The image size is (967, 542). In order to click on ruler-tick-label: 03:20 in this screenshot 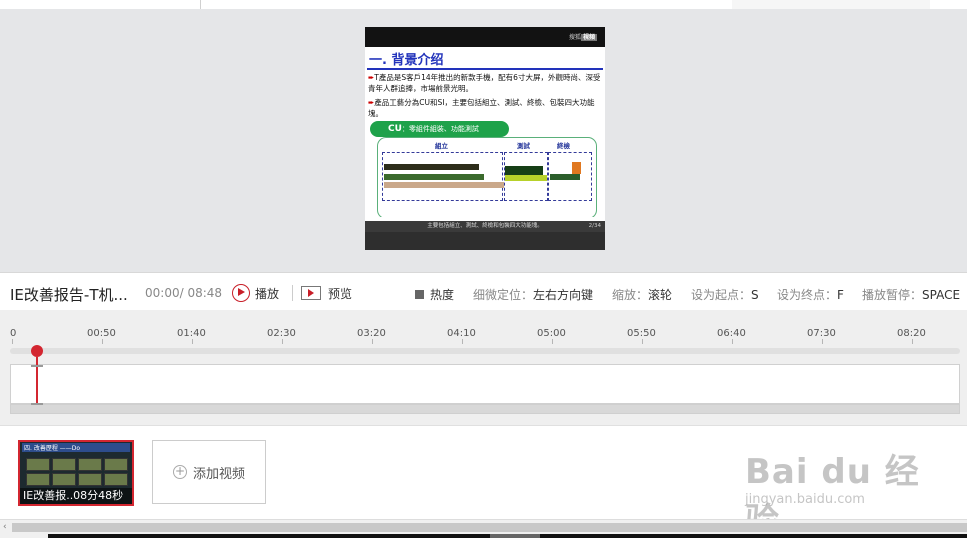, I will do `click(371, 333)`.